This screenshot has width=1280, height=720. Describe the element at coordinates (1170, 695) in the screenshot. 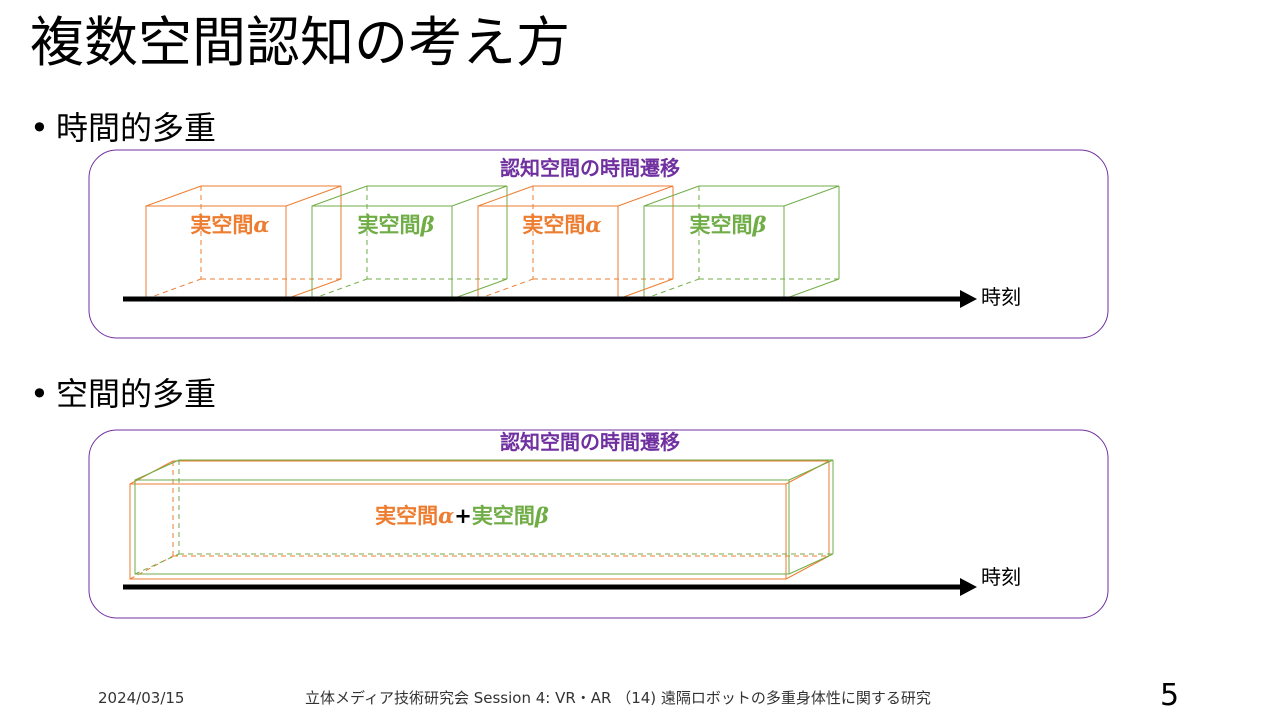

I see `page-number: 5` at that location.